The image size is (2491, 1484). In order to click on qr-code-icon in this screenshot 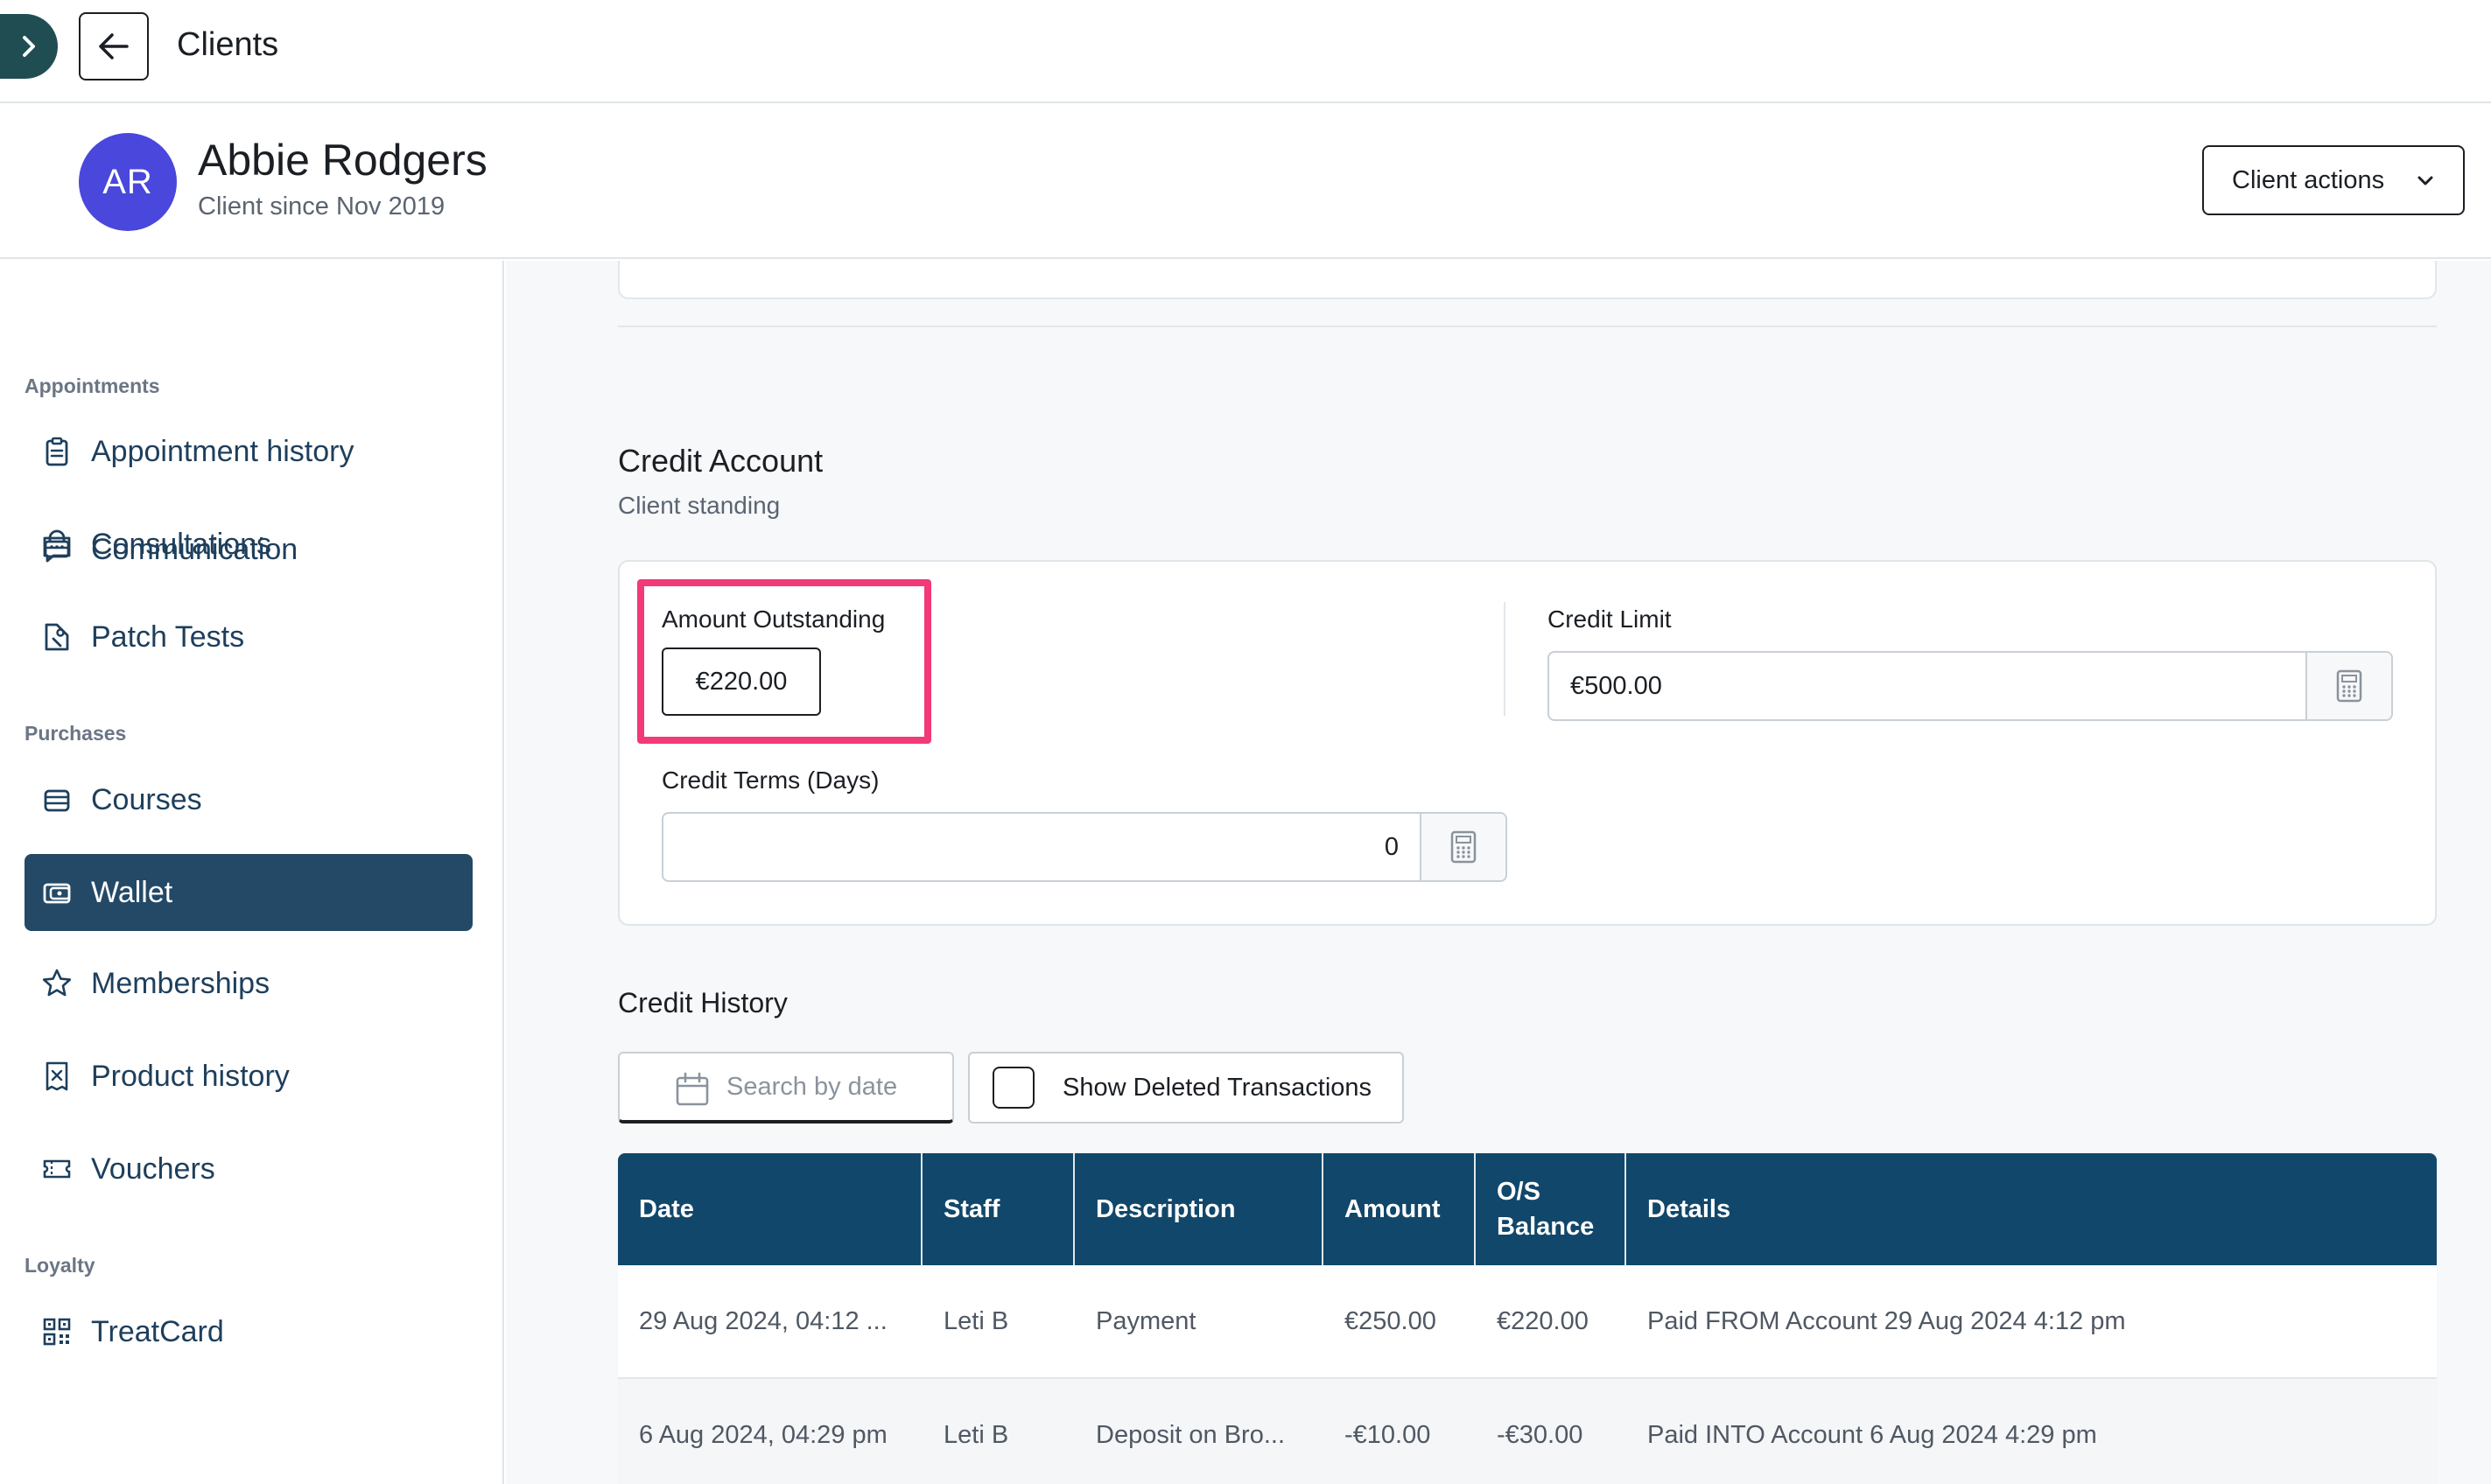, I will do `click(57, 1331)`.